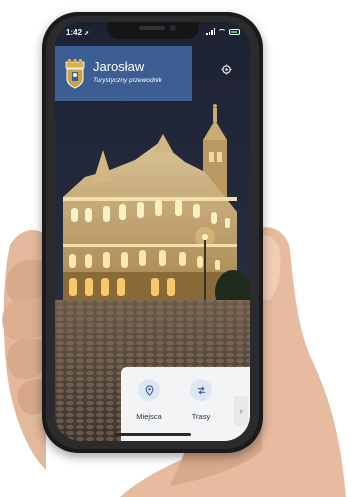 Image resolution: width=351 pixels, height=497 pixels. I want to click on map-pin-icon, so click(149, 390).